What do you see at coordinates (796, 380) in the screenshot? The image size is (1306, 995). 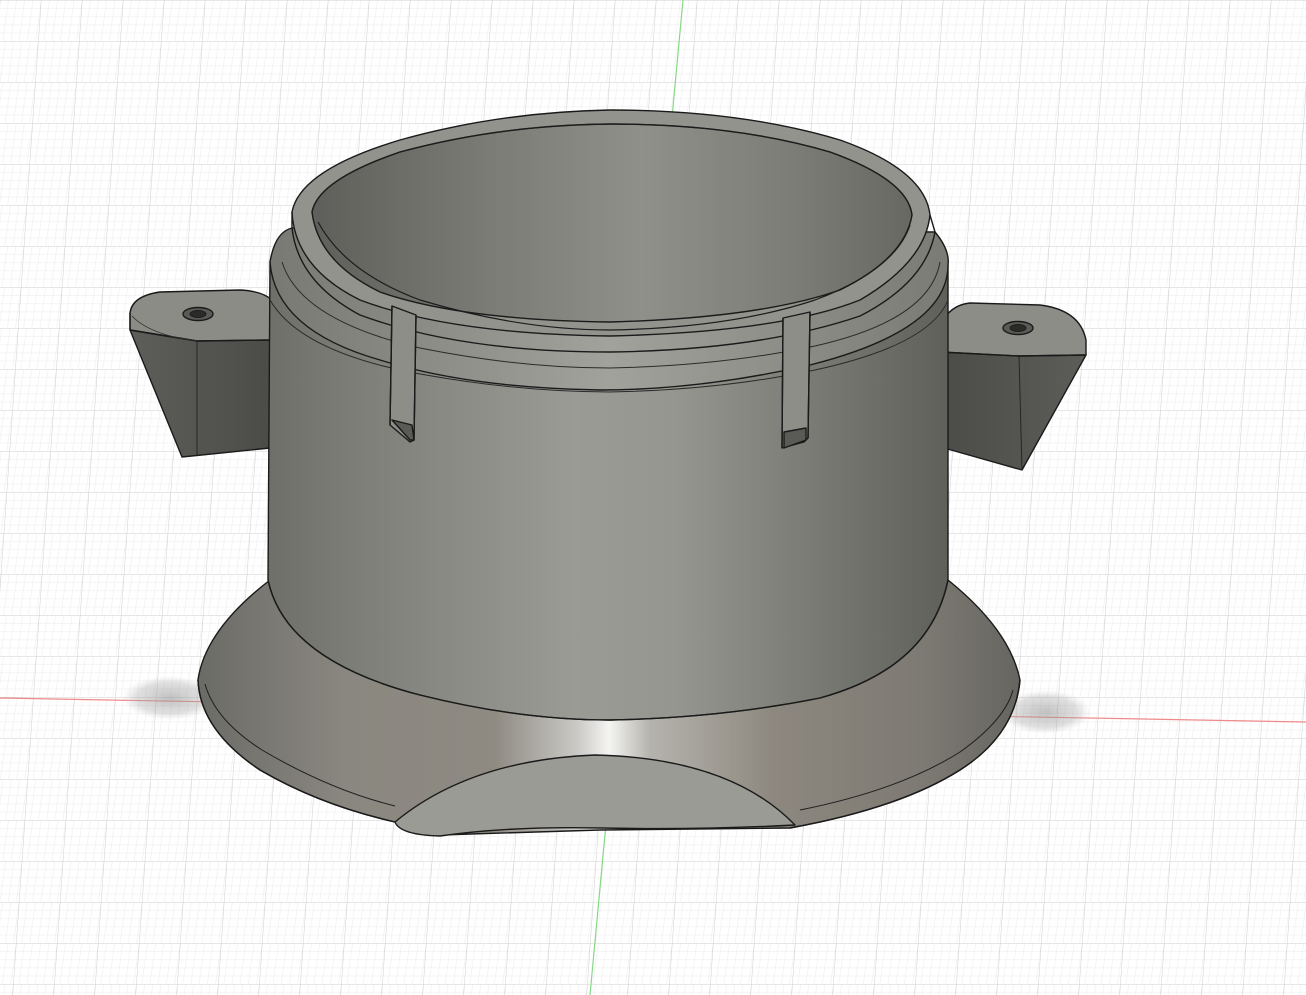 I see `right-slot-clip` at bounding box center [796, 380].